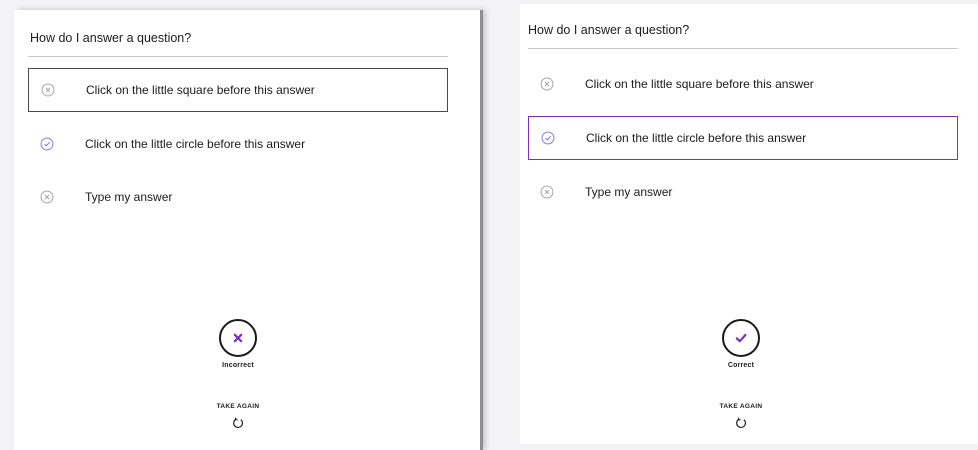 The height and width of the screenshot is (450, 978). Describe the element at coordinates (238, 338) in the screenshot. I see `x-mark-icon` at that location.